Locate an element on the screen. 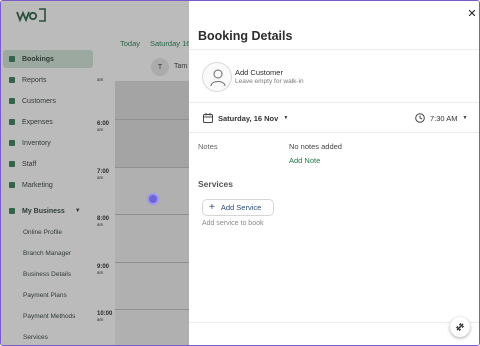 The image size is (480, 346). link-icon is located at coordinates (460, 327).